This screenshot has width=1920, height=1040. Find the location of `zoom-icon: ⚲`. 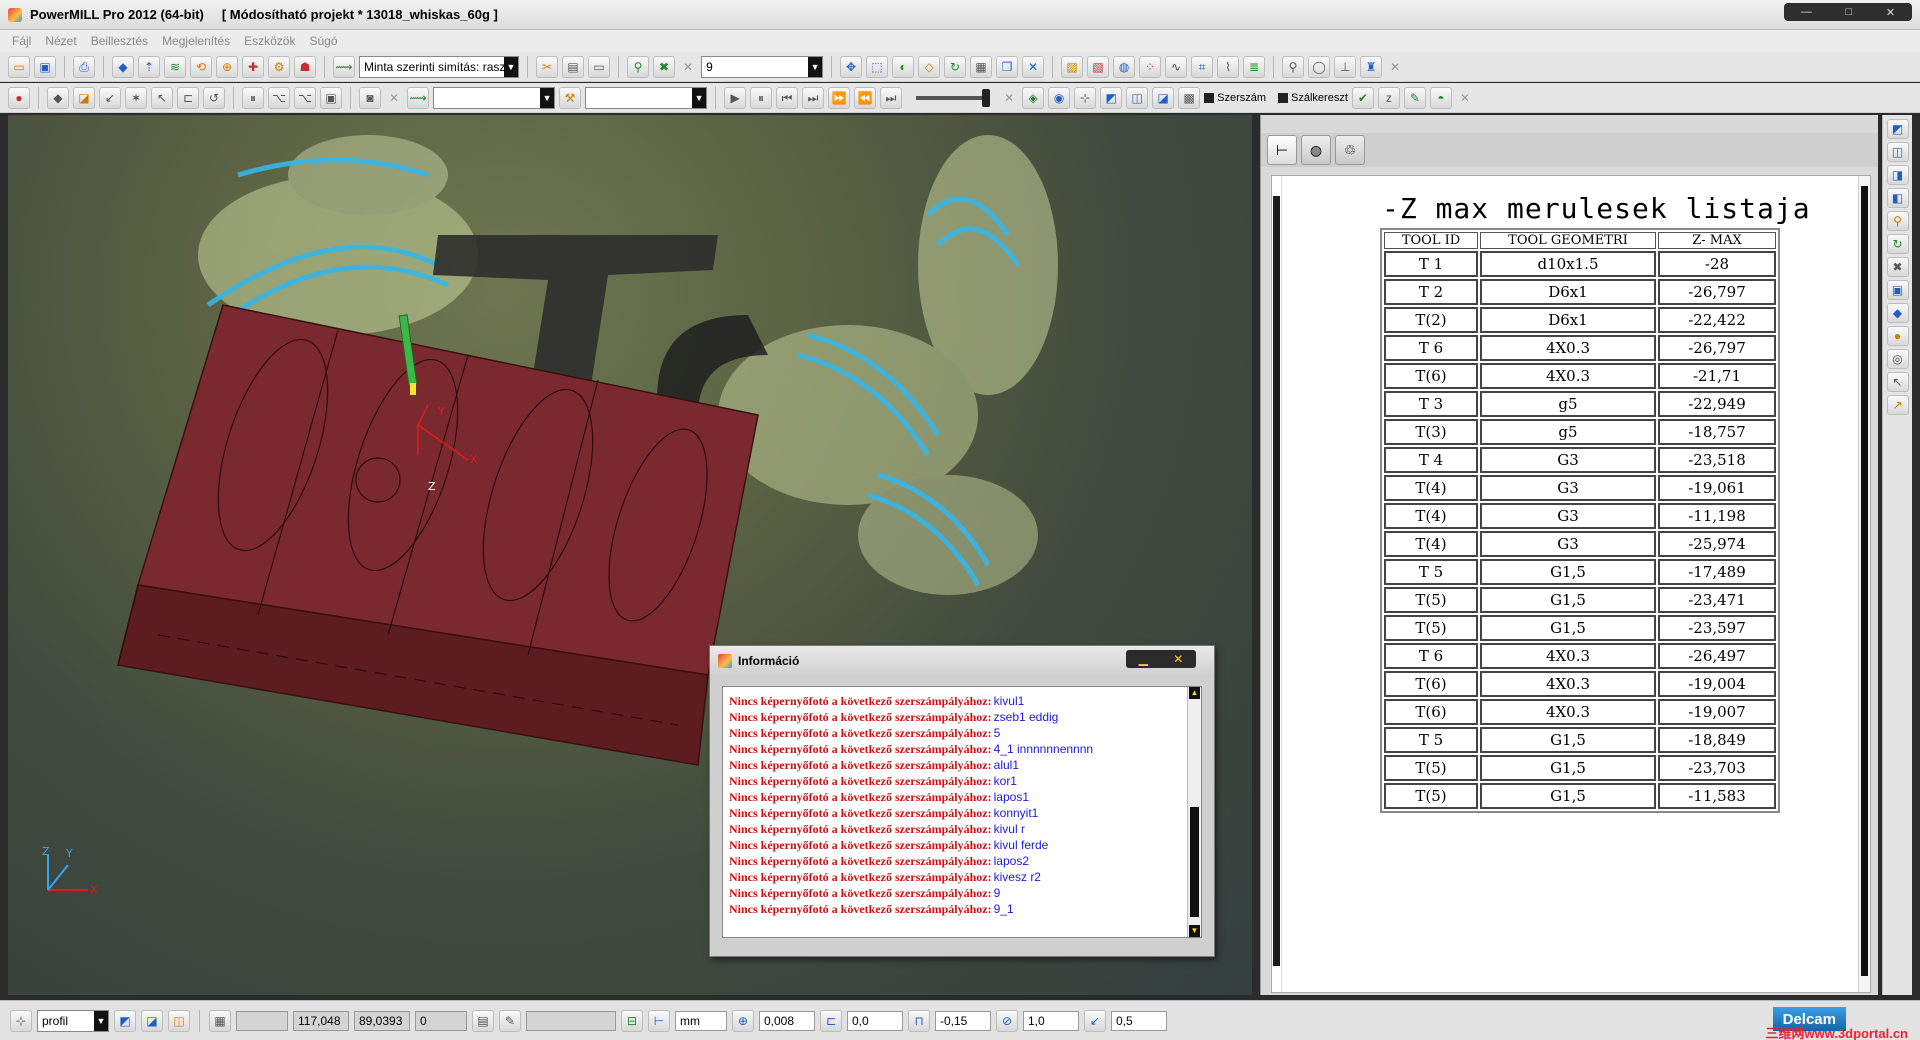

zoom-icon: ⚲ is located at coordinates (1897, 221).